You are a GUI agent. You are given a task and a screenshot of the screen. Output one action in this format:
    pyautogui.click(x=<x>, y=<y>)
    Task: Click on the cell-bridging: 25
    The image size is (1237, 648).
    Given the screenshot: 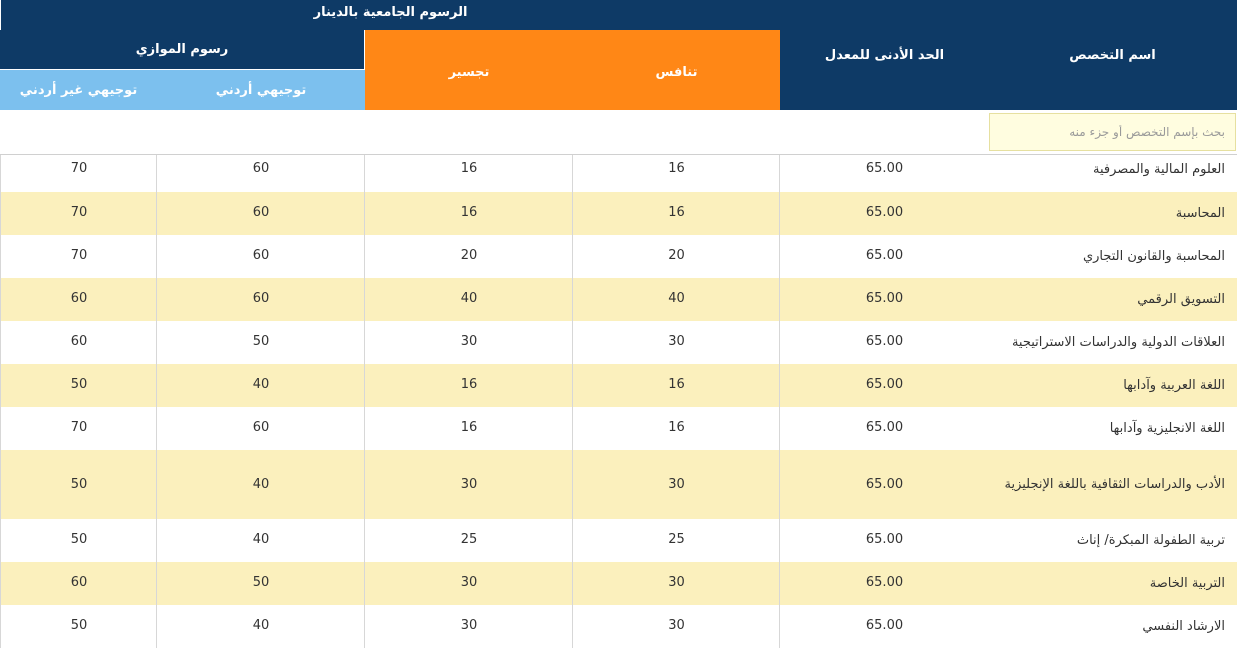 What is the action you would take?
    pyautogui.click(x=468, y=540)
    